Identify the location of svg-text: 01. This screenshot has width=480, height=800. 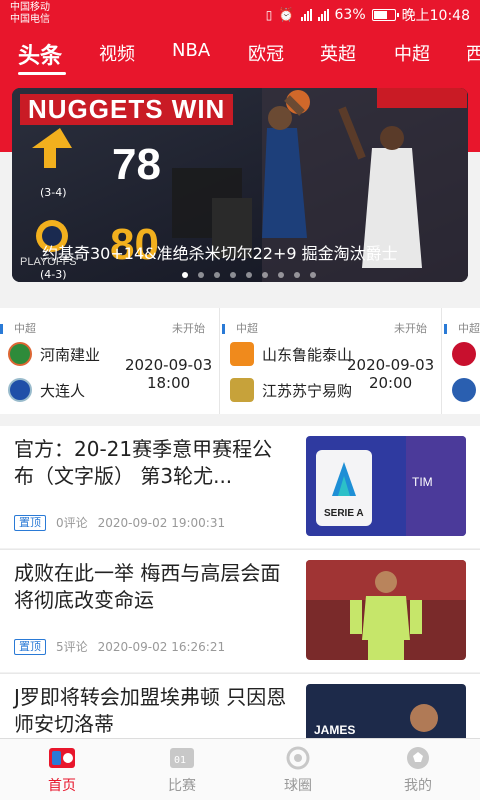
(180, 760).